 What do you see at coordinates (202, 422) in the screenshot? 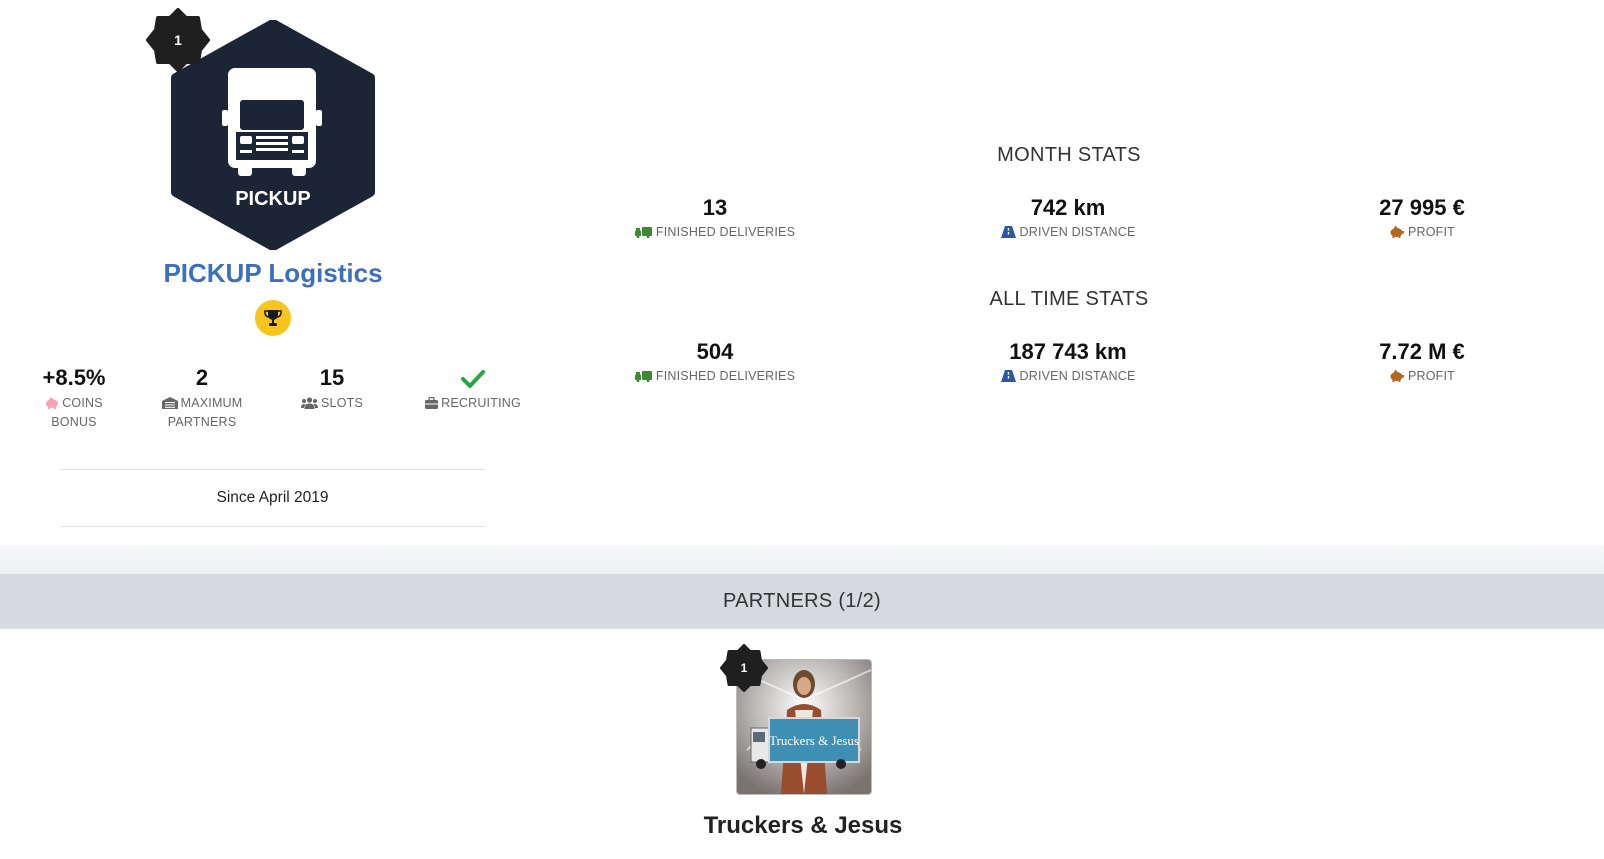
I see `maximum-partners-label-2: PARTNERS` at bounding box center [202, 422].